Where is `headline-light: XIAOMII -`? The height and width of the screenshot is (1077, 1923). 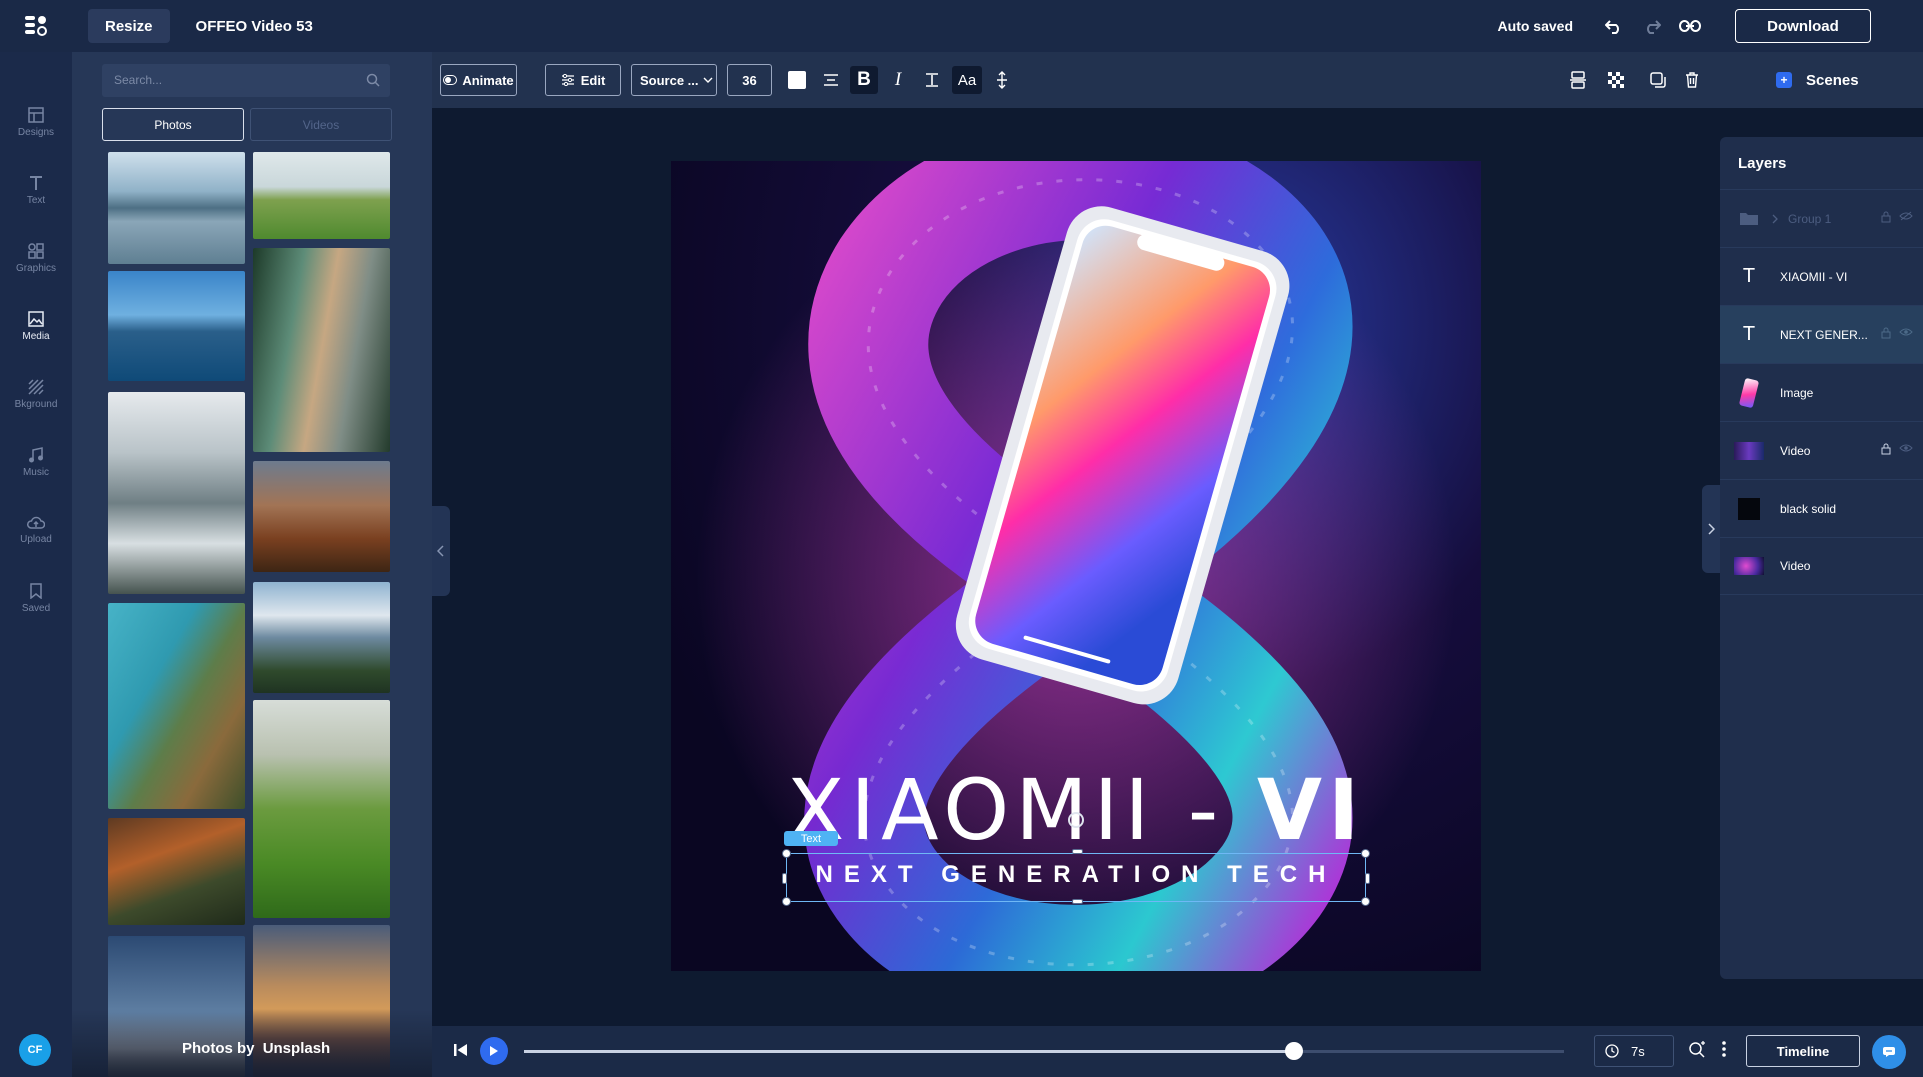 headline-light: XIAOMII - is located at coordinates (1021, 810).